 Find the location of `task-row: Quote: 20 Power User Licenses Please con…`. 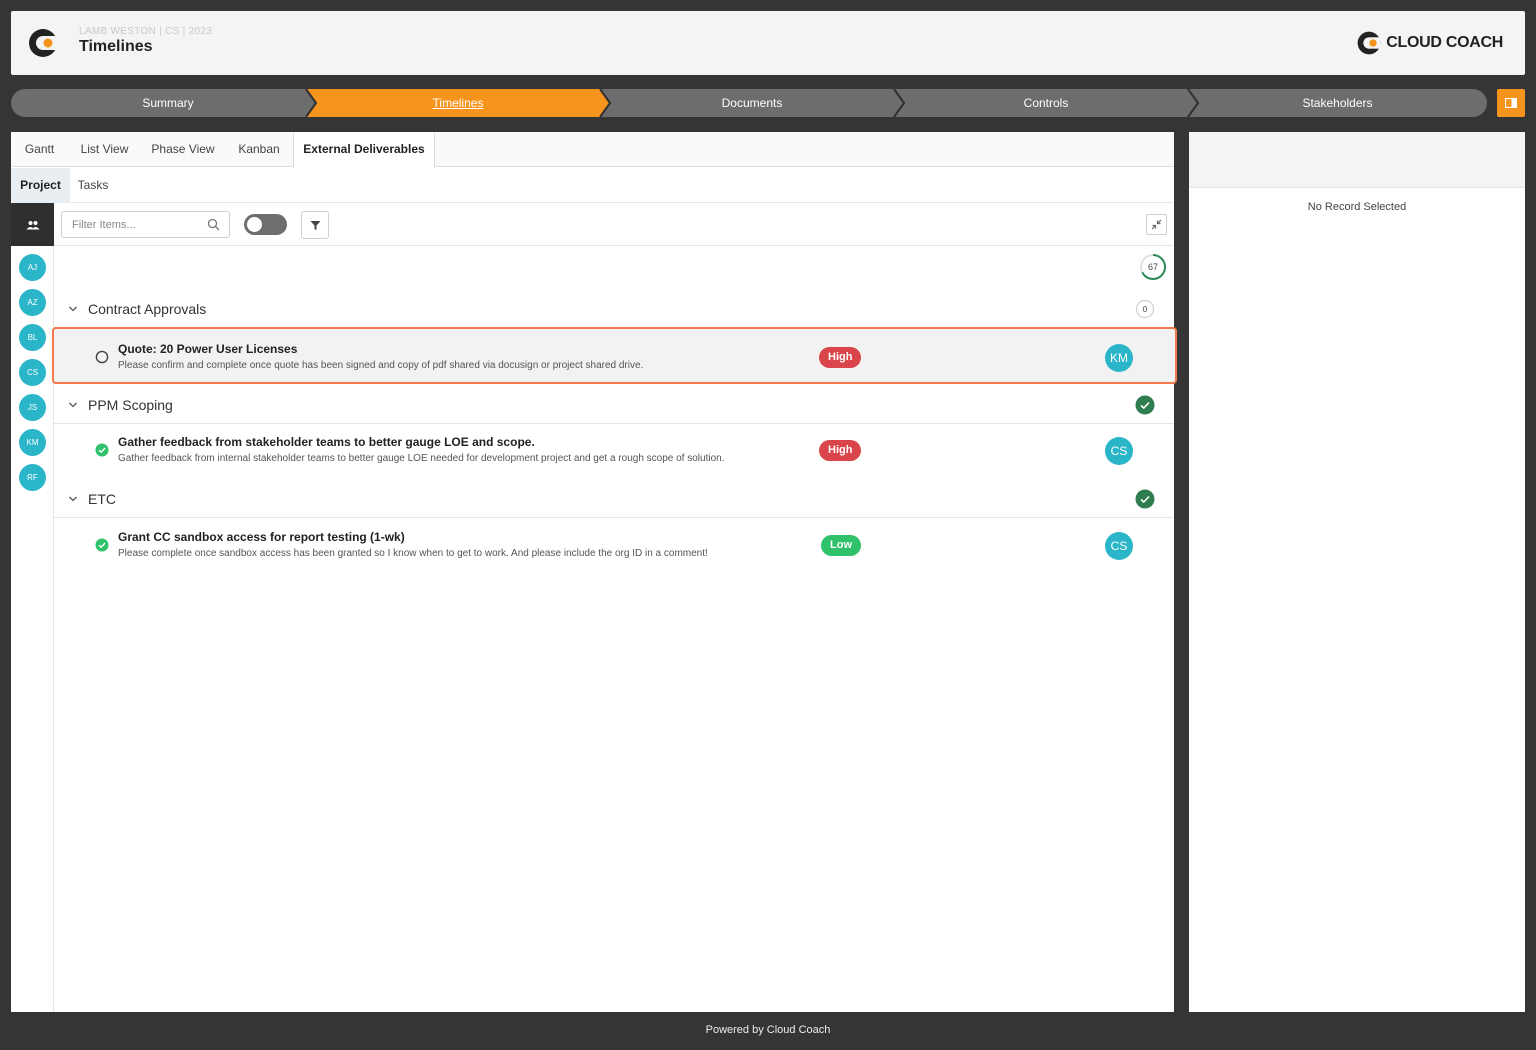

task-row: Quote: 20 Power User Licenses Please con… is located at coordinates (614, 355).